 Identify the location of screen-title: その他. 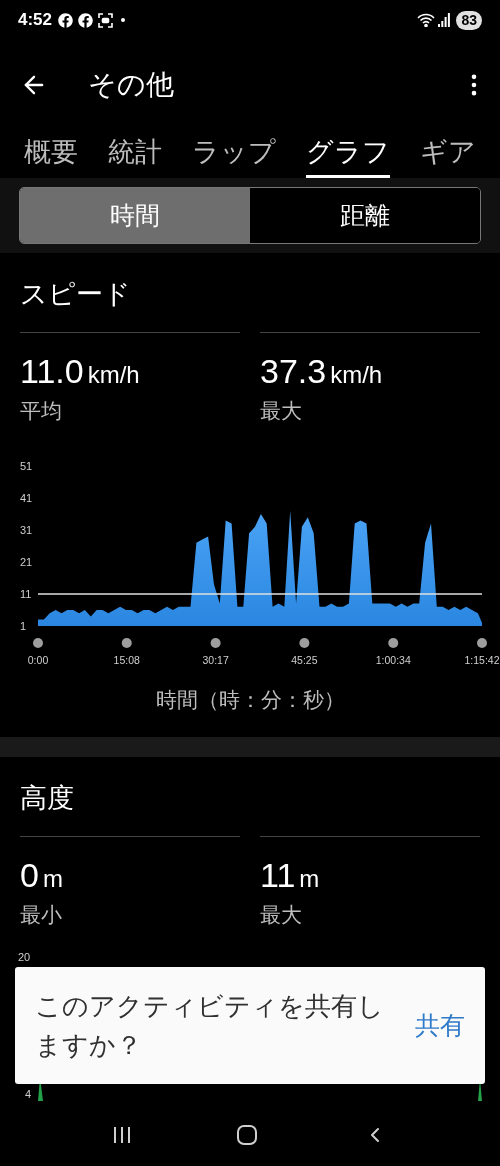
(131, 85).